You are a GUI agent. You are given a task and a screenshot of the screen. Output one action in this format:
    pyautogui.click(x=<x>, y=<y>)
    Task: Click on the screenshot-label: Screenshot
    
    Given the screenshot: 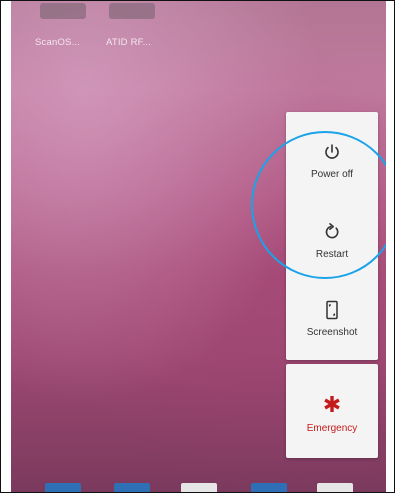 What is the action you would take?
    pyautogui.click(x=332, y=332)
    